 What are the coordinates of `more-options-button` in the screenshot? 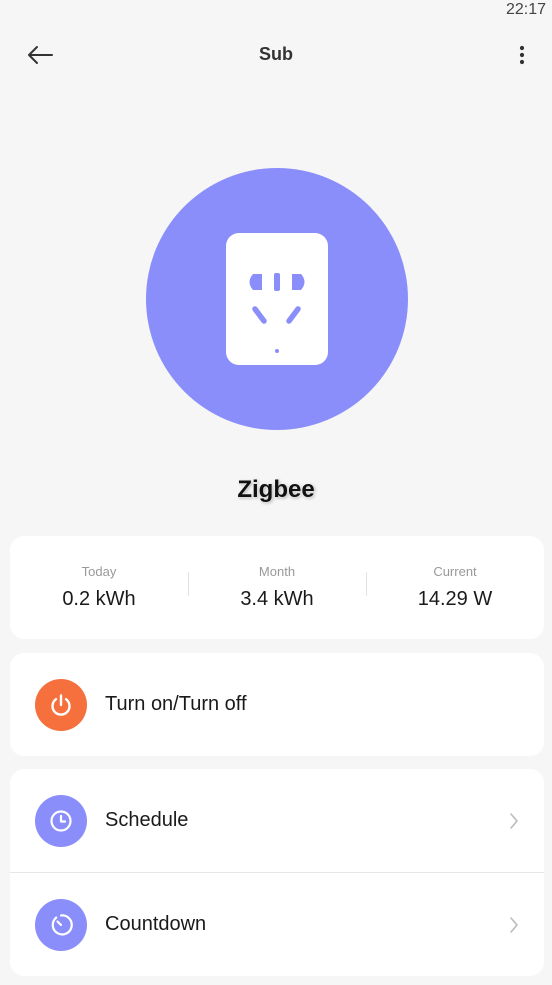 It's located at (522, 55).